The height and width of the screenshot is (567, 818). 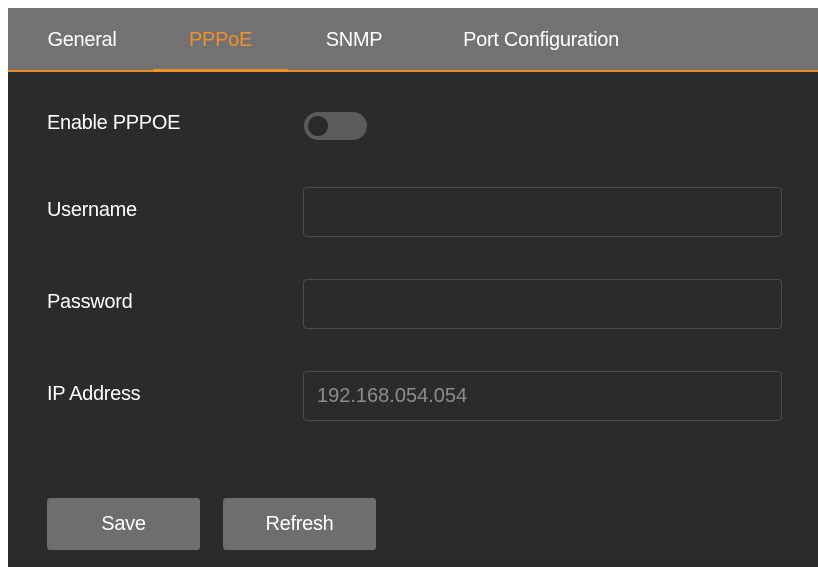 I want to click on save-button: Save, so click(x=123, y=524).